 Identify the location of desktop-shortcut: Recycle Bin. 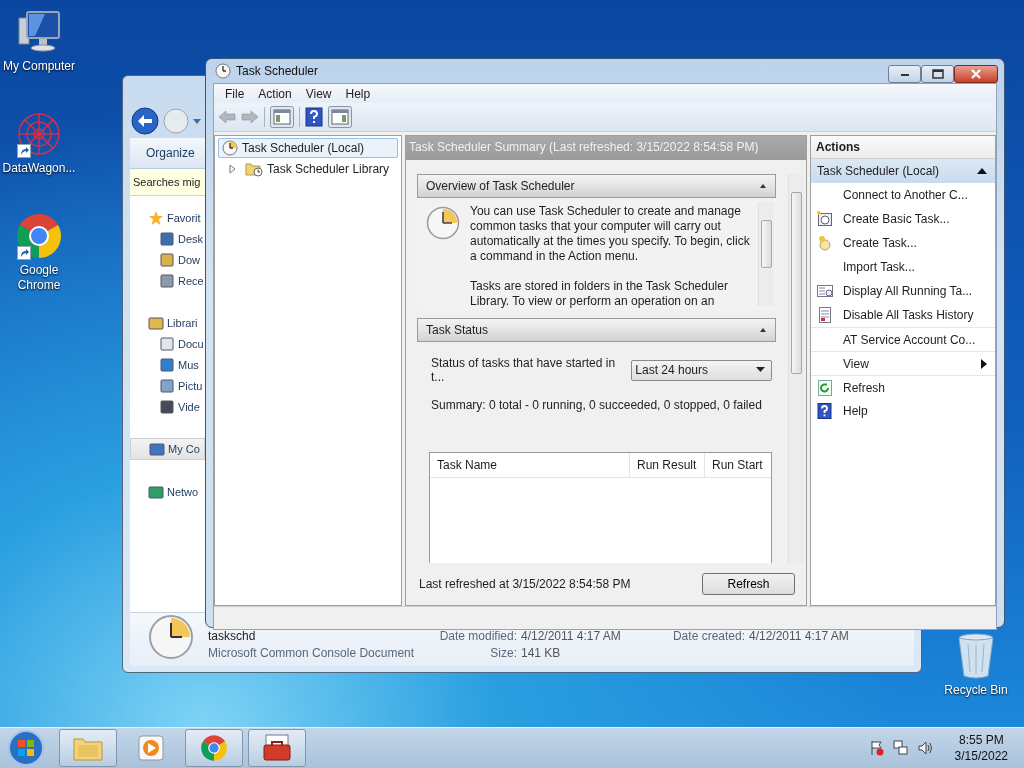
(976, 665).